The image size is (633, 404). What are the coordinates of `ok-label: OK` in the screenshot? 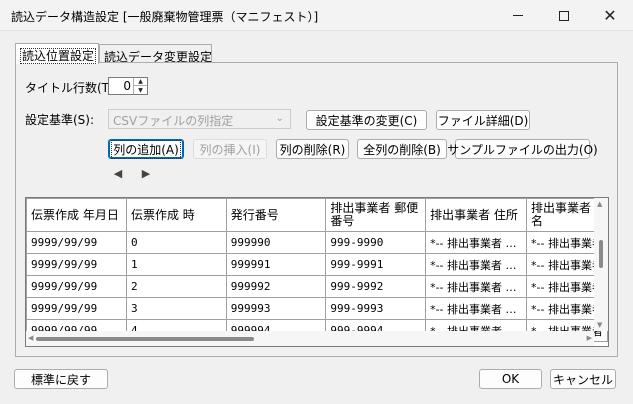 It's located at (510, 379).